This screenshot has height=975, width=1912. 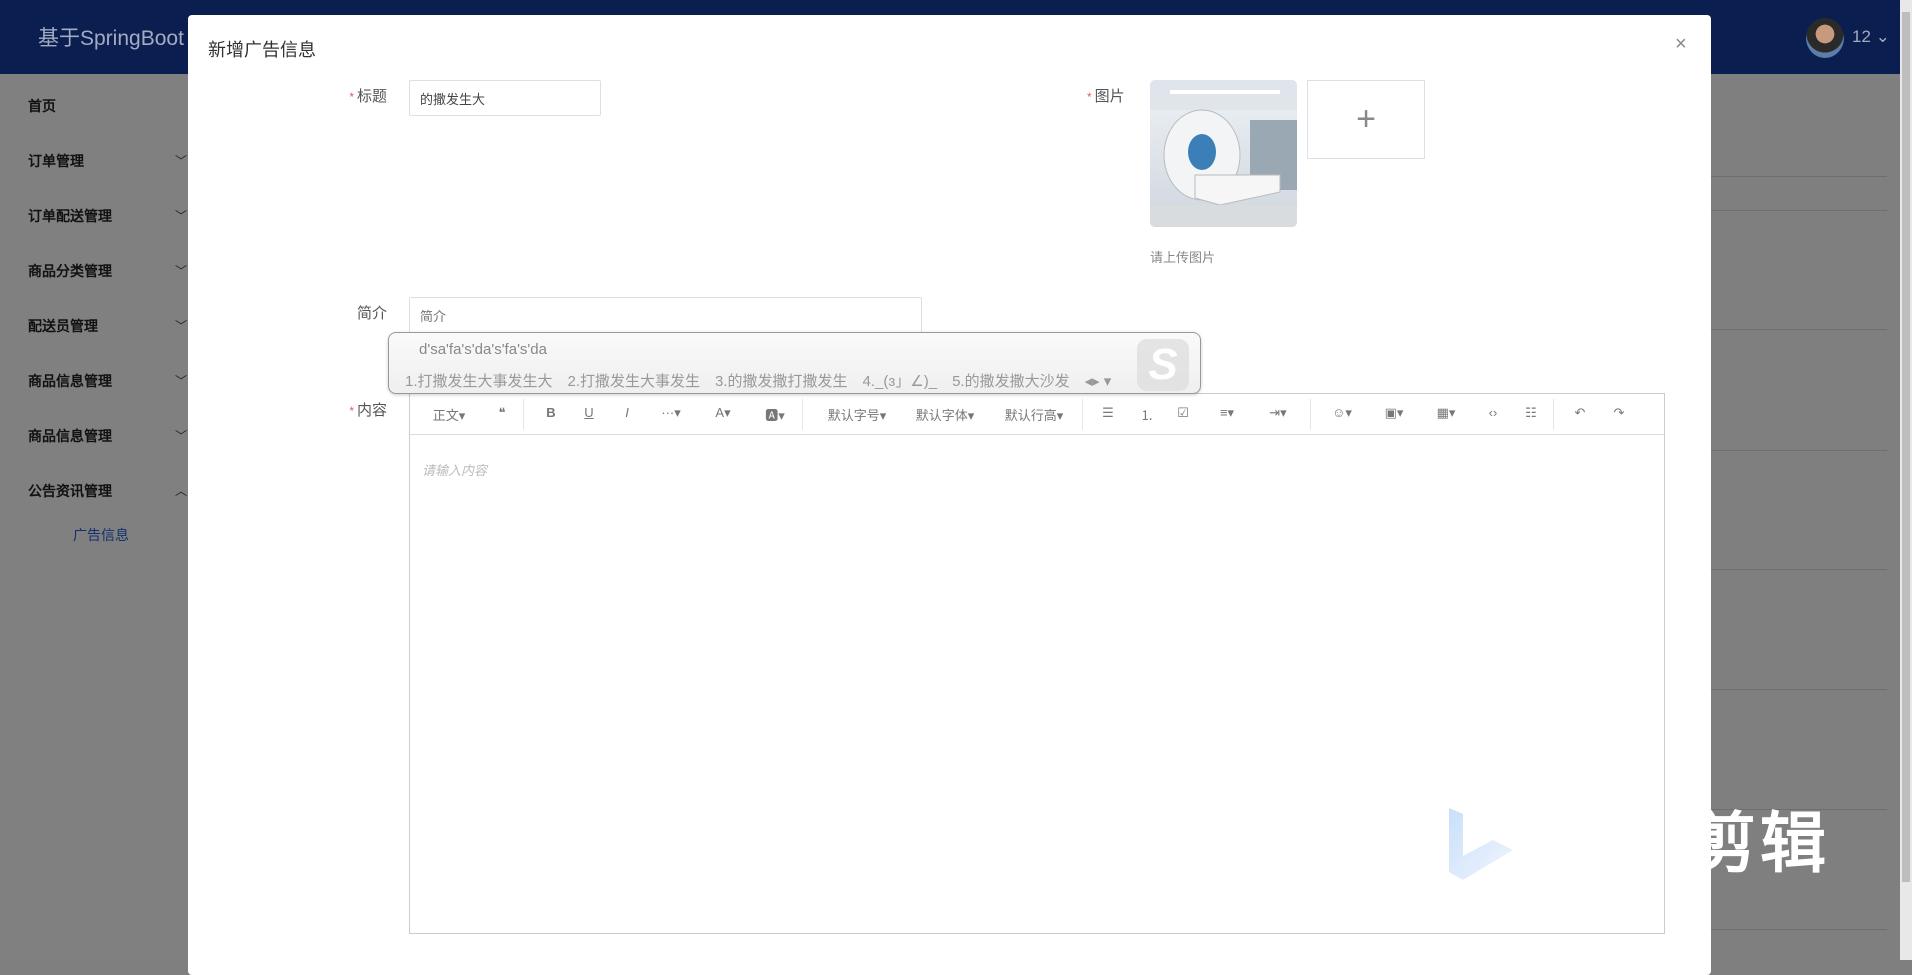 What do you see at coordinates (1906, 447) in the screenshot?
I see `scrollbar-thumb` at bounding box center [1906, 447].